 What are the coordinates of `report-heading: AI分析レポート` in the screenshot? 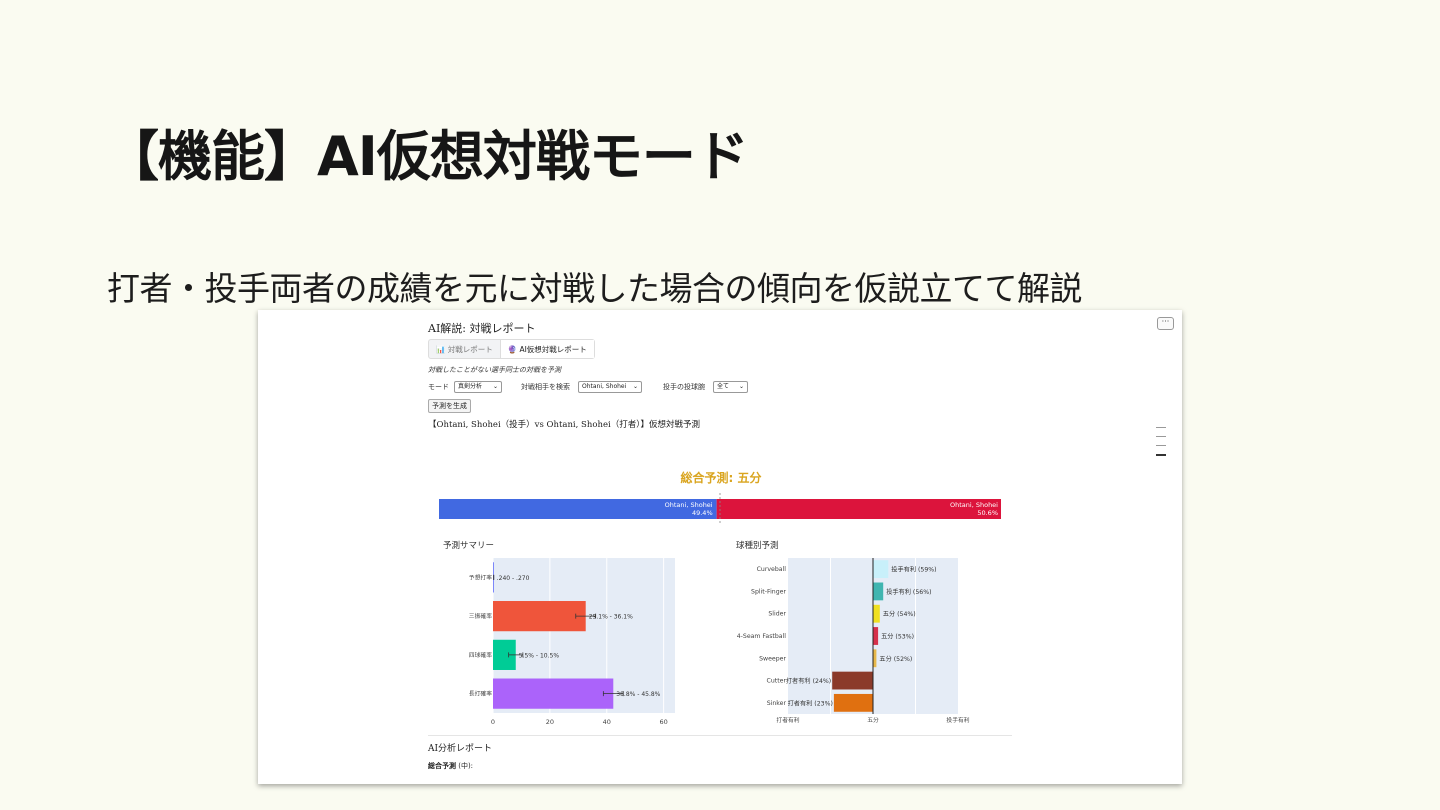 It's located at (460, 749).